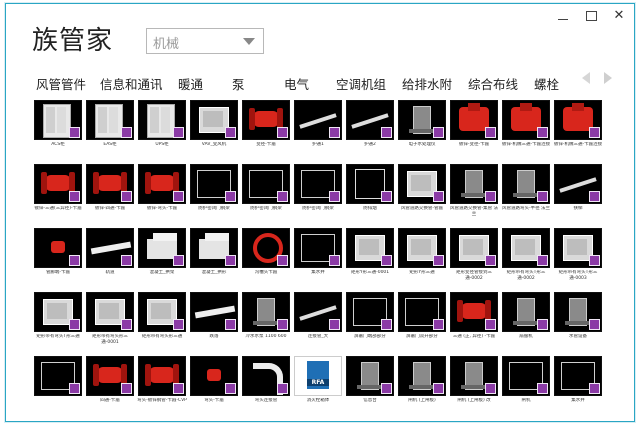 The width and height of the screenshot is (640, 427). Describe the element at coordinates (422, 255) in the screenshot. I see `family-item: 矩形Y形三通` at that location.